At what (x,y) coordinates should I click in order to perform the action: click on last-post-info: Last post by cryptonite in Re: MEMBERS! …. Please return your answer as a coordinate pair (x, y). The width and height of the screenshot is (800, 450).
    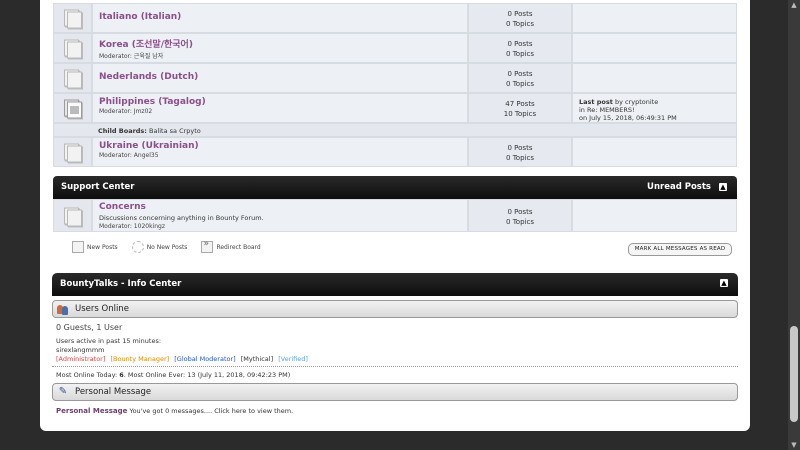
    Looking at the image, I should click on (654, 108).